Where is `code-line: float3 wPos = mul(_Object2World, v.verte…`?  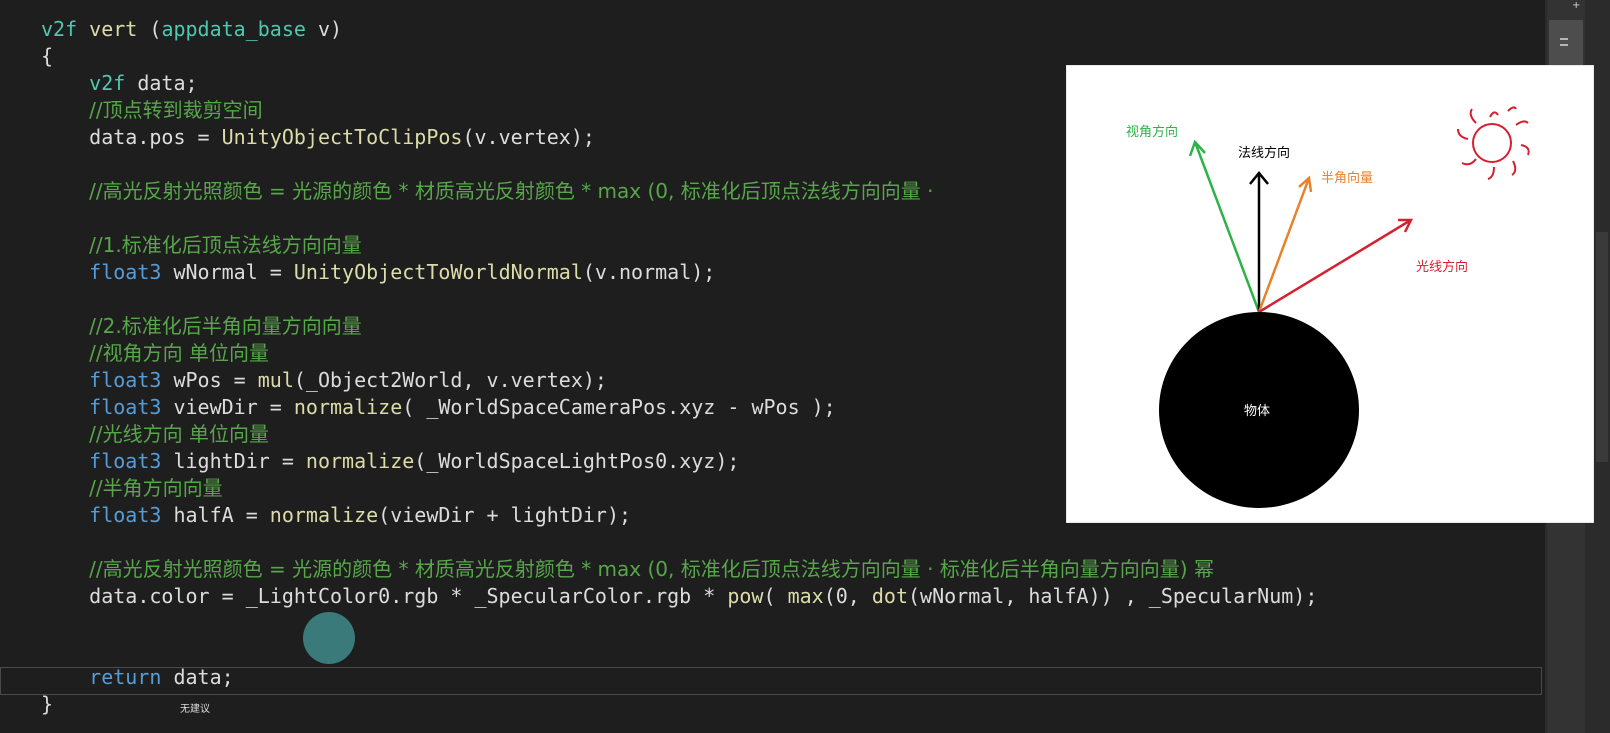 code-line: float3 wPos = mul(_Object2World, v.verte… is located at coordinates (324, 380).